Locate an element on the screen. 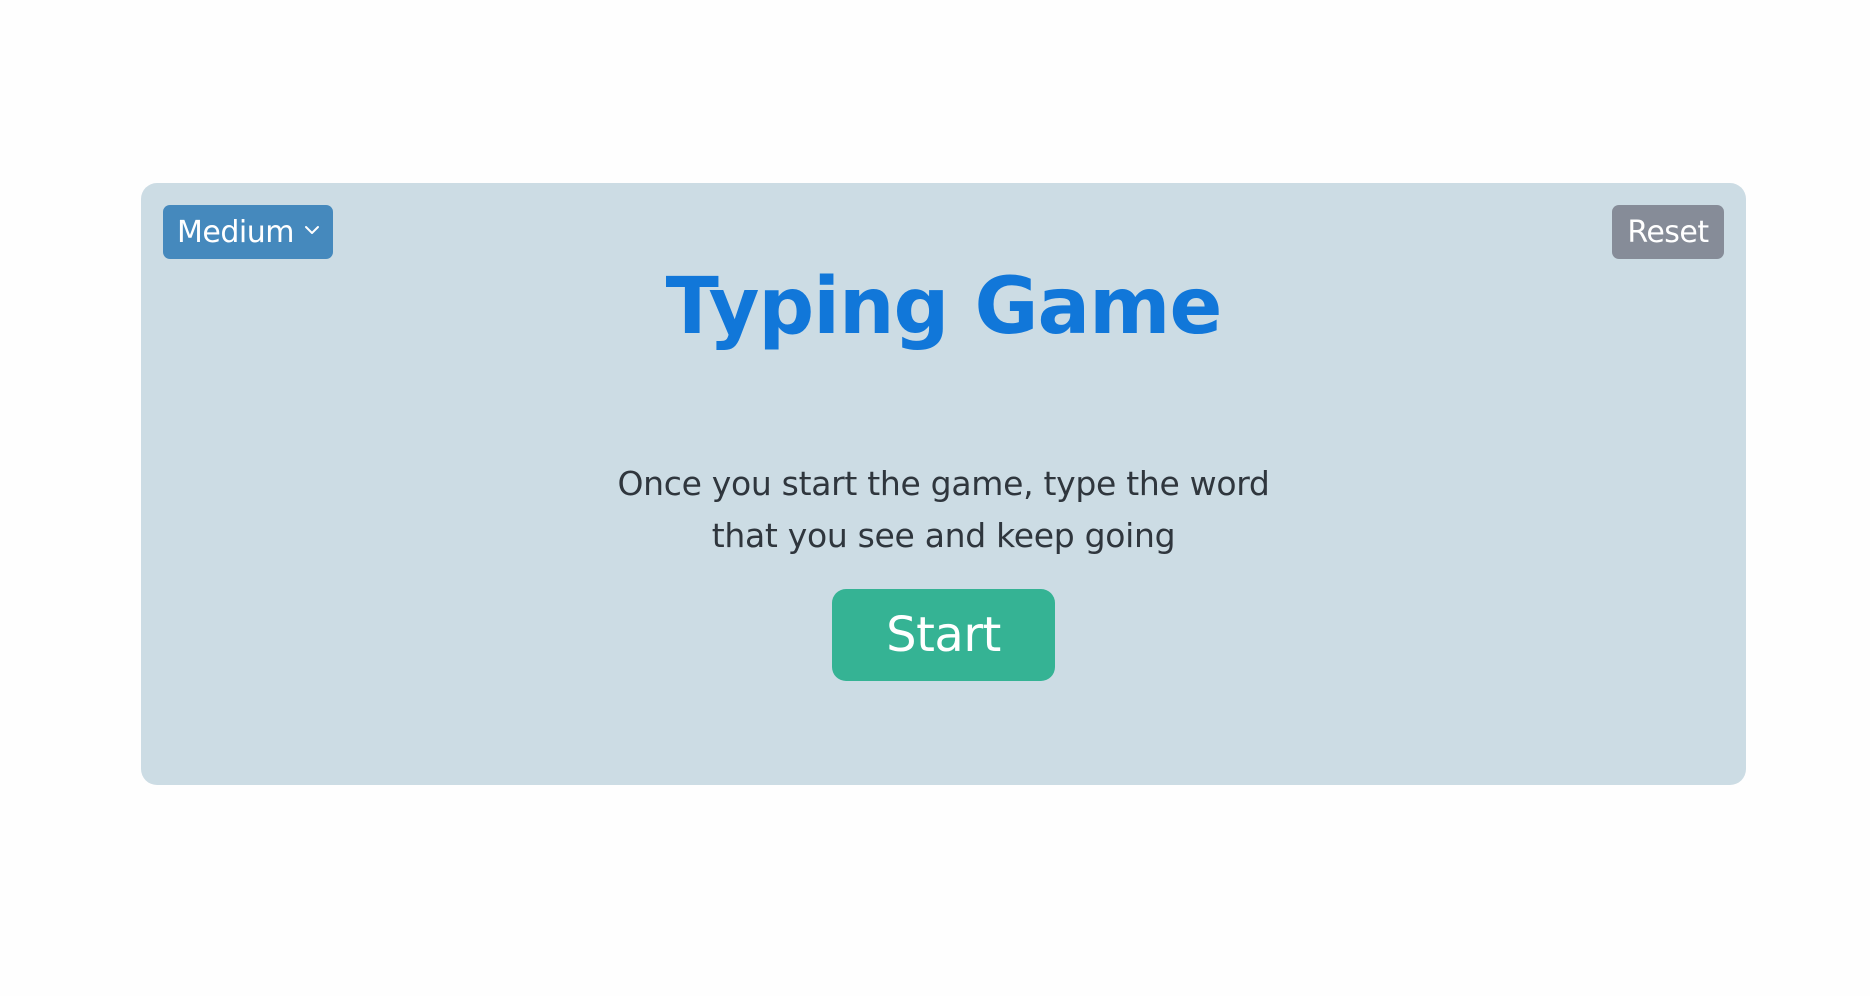 The width and height of the screenshot is (1870, 996). difficulty-selected-value: Medium is located at coordinates (235, 232).